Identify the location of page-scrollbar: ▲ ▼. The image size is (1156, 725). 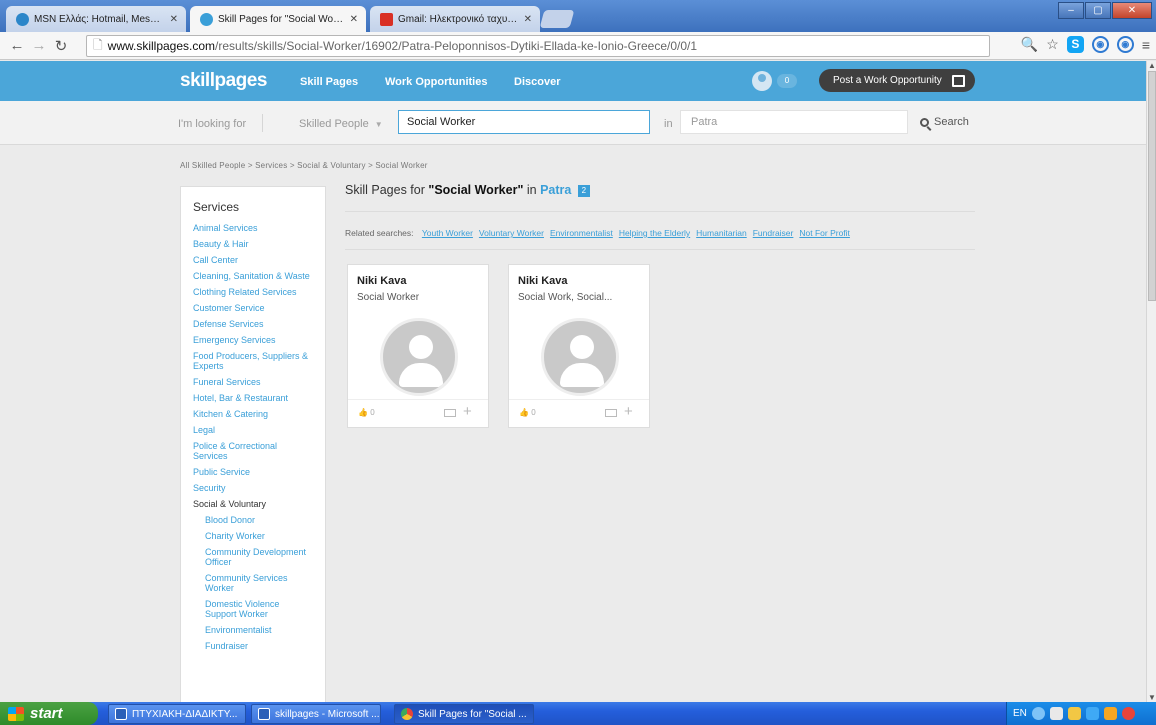
(1151, 381).